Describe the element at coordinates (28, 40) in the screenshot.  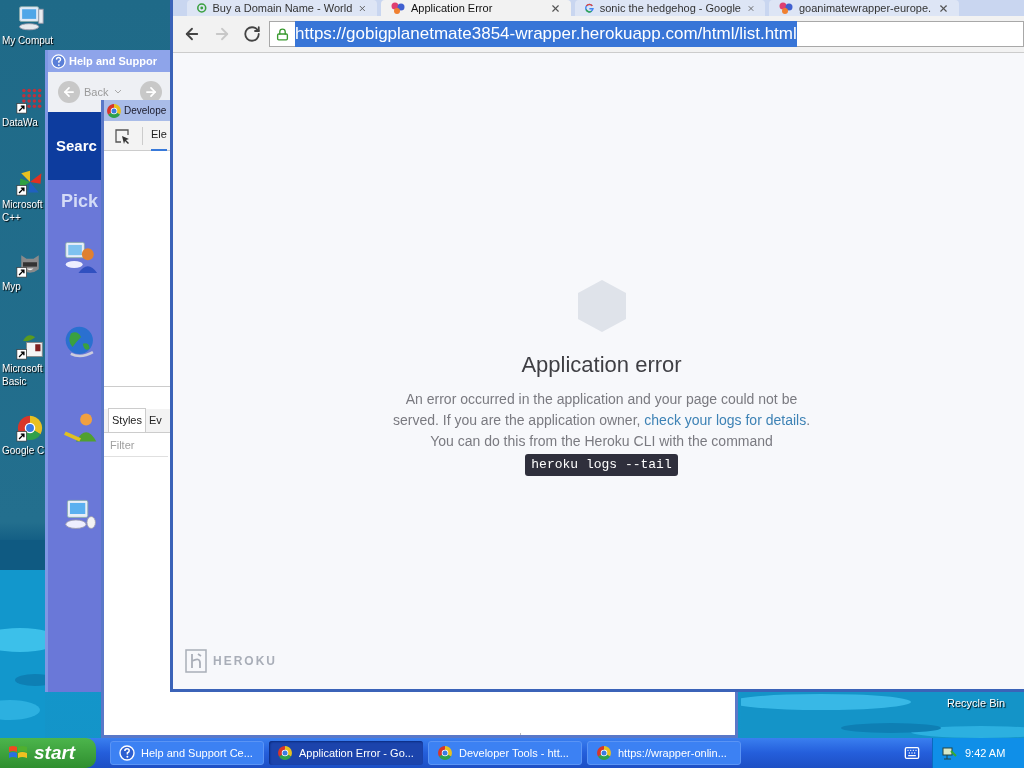
I see `desktop-icon-label: My Comput` at that location.